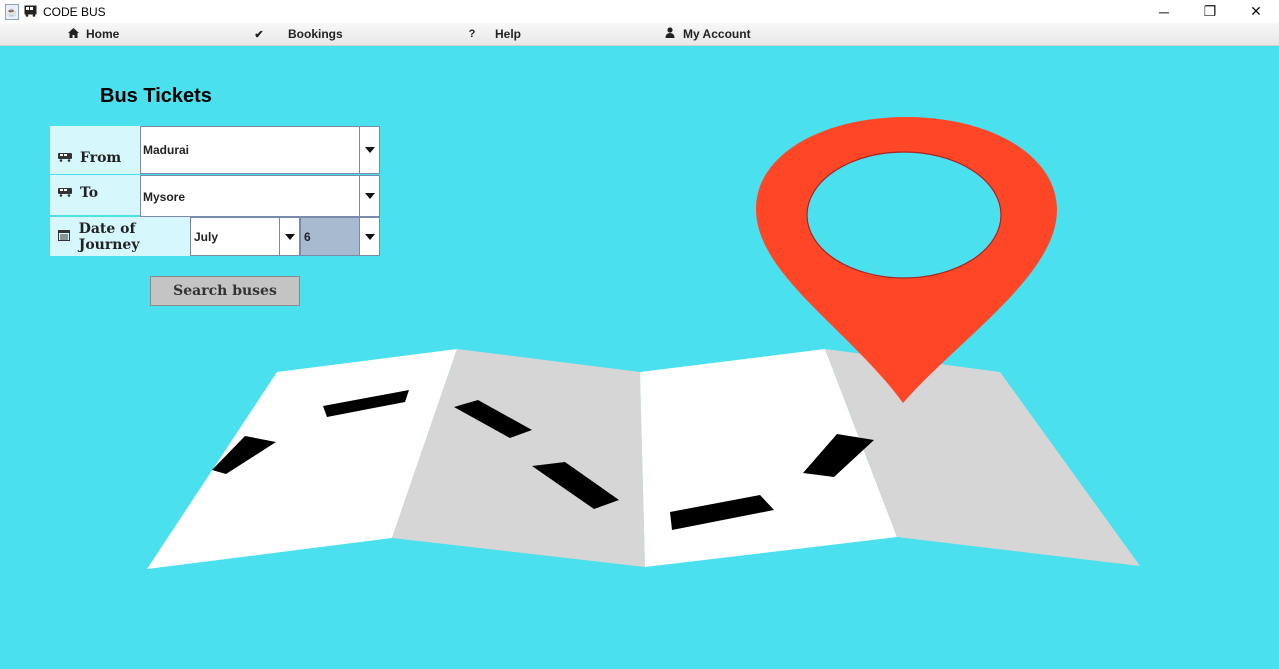 The height and width of the screenshot is (669, 1279). I want to click on to-label: To, so click(95, 195).